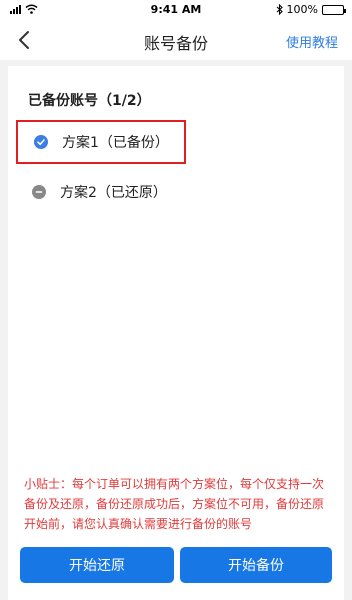  What do you see at coordinates (89, 101) in the screenshot?
I see `section-title: 已备份账号（1/2）` at bounding box center [89, 101].